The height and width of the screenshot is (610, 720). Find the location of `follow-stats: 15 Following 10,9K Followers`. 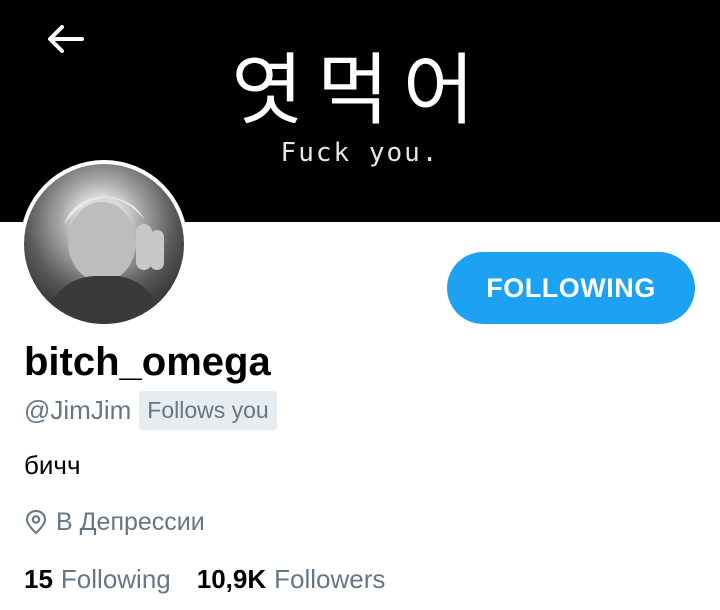

follow-stats: 15 Following 10,9K Followers is located at coordinates (204, 579).